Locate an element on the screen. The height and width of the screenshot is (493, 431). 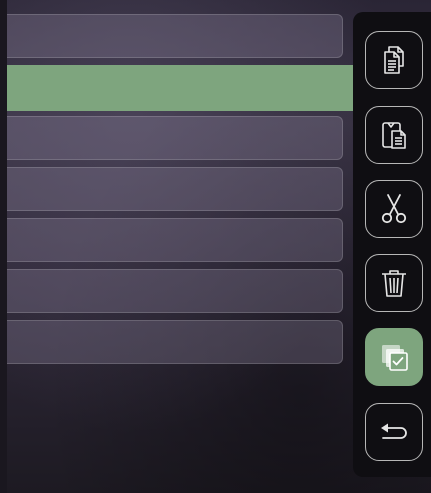
delete-button is located at coordinates (394, 283).